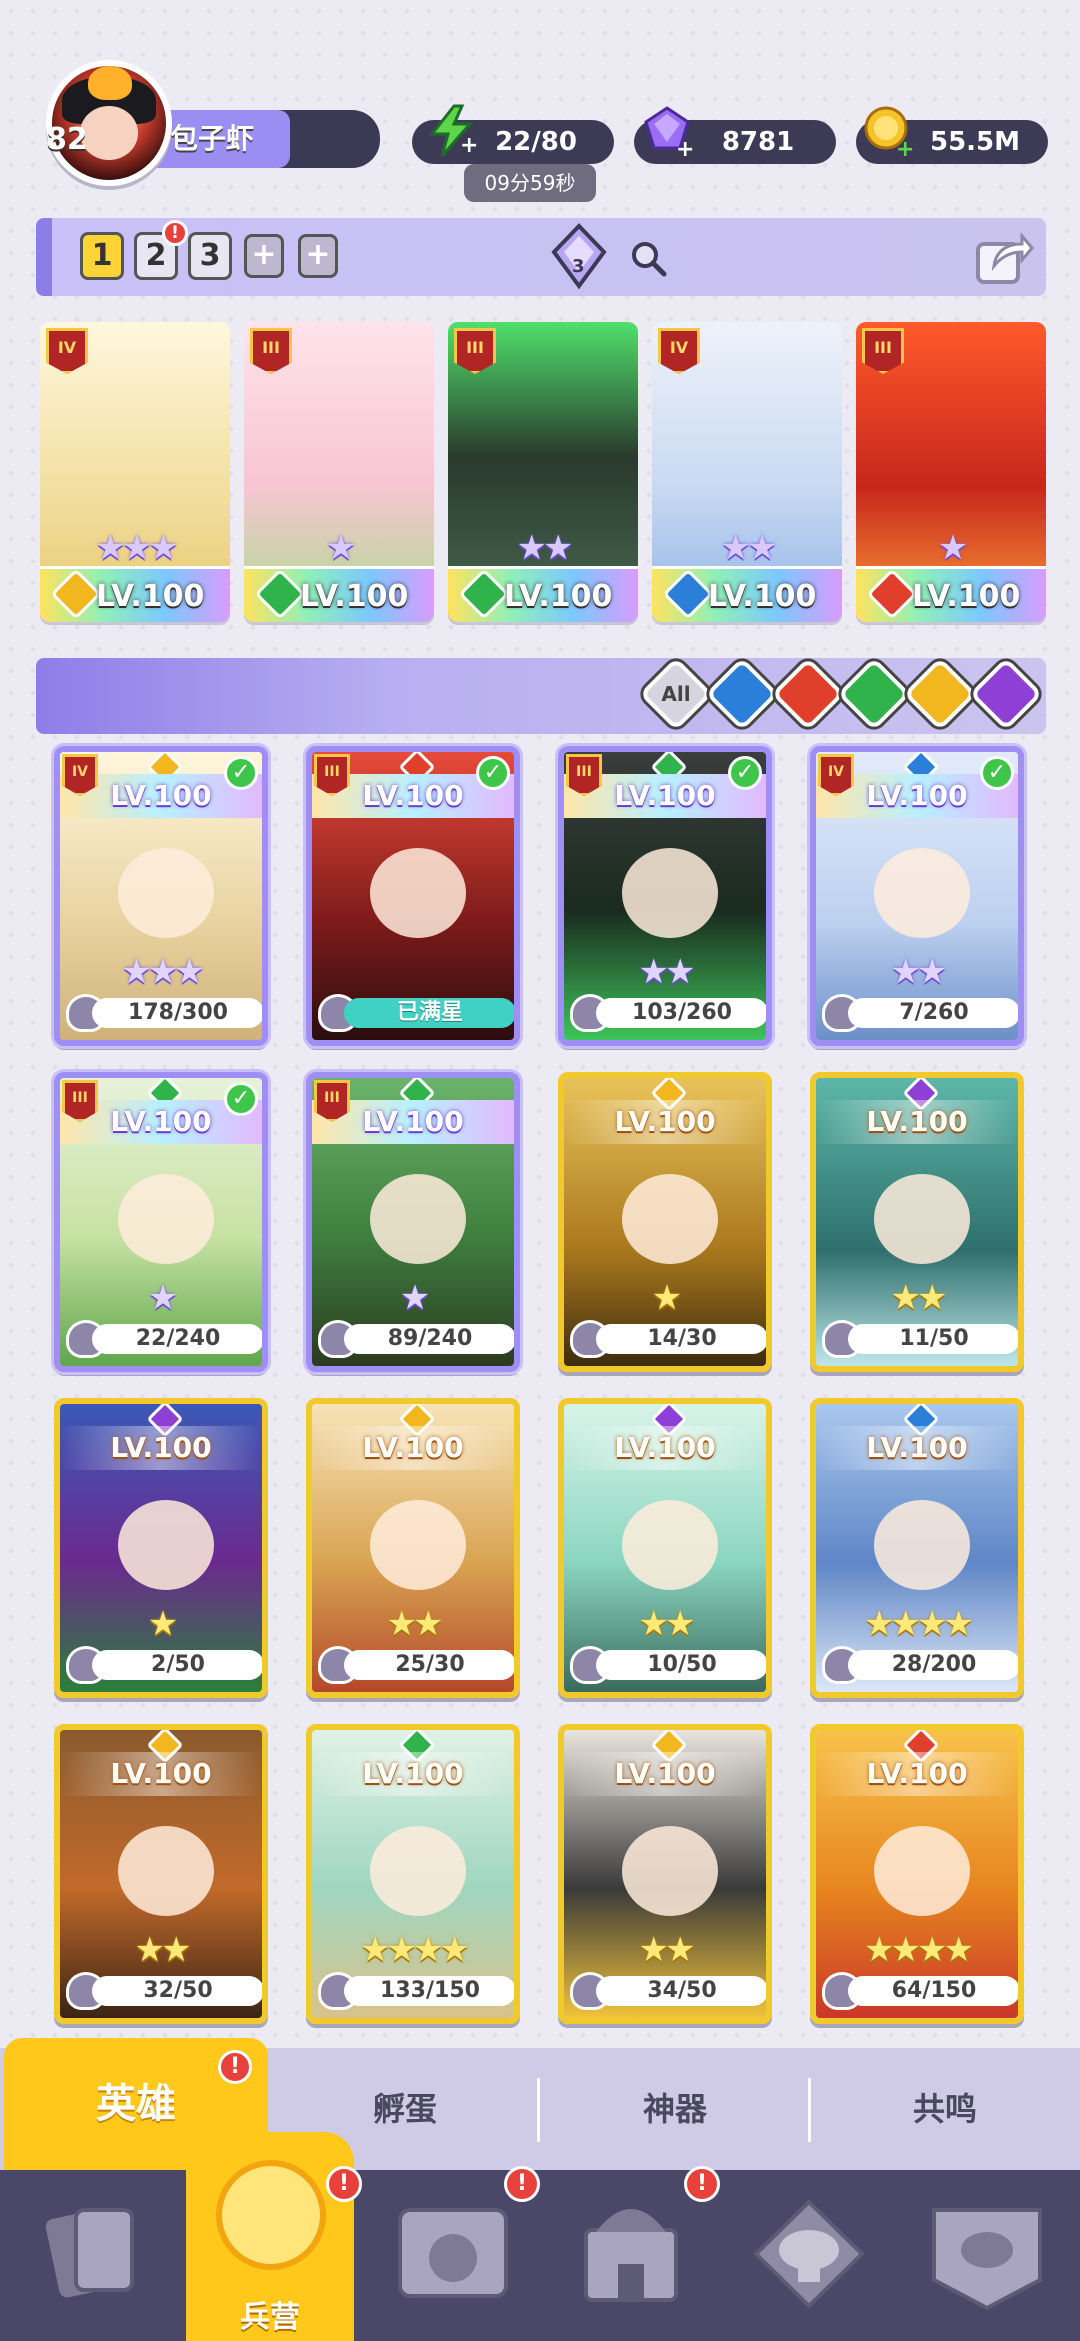 The image size is (1080, 2341). Describe the element at coordinates (339, 472) in the screenshot. I see `team-hero-card-2: III ★ LV.100` at that location.